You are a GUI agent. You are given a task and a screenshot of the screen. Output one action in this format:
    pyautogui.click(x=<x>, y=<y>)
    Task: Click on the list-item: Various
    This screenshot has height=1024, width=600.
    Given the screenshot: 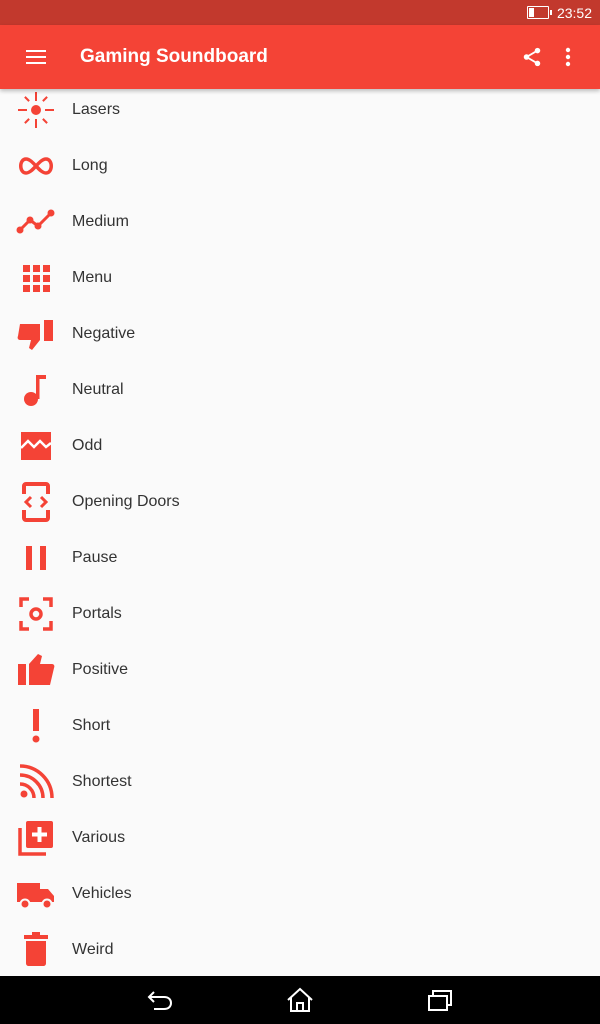 What is the action you would take?
    pyautogui.click(x=300, y=838)
    